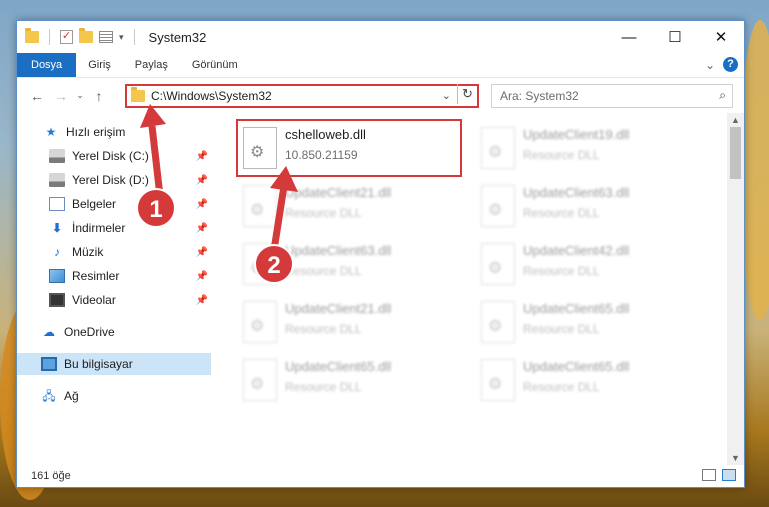  What do you see at coordinates (156, 161) in the screenshot?
I see `arrow-1-shaft` at bounding box center [156, 161].